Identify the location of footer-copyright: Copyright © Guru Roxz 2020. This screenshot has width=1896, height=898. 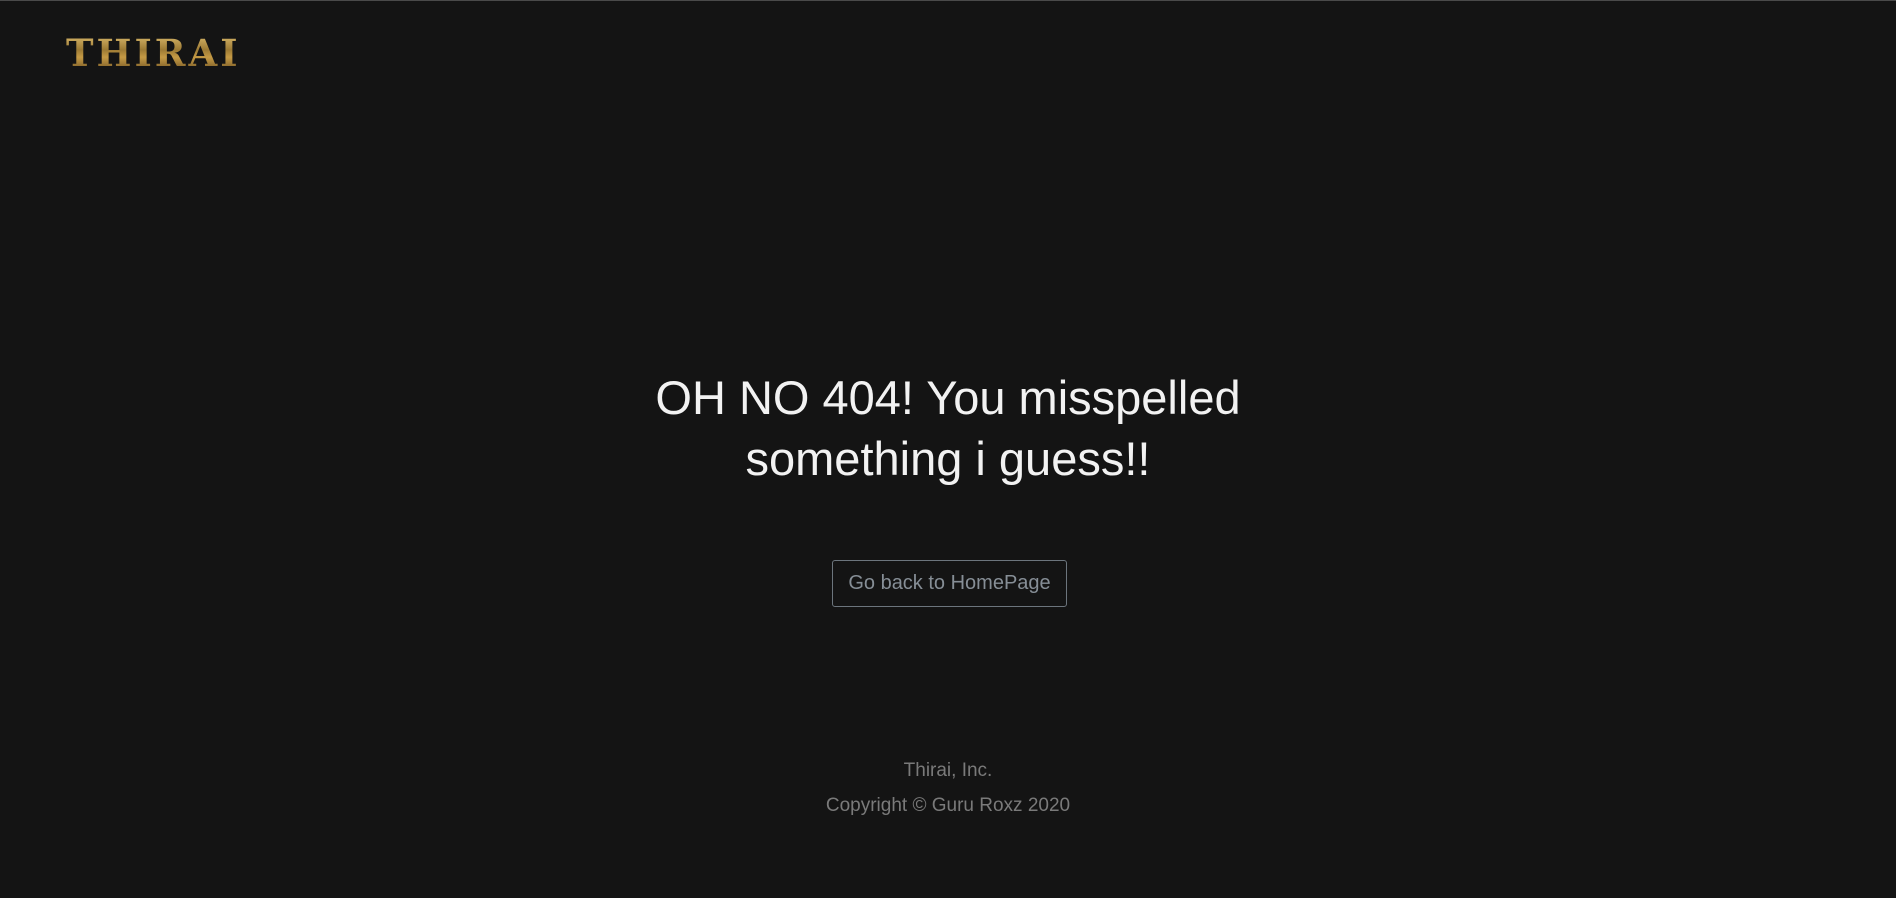
(948, 805).